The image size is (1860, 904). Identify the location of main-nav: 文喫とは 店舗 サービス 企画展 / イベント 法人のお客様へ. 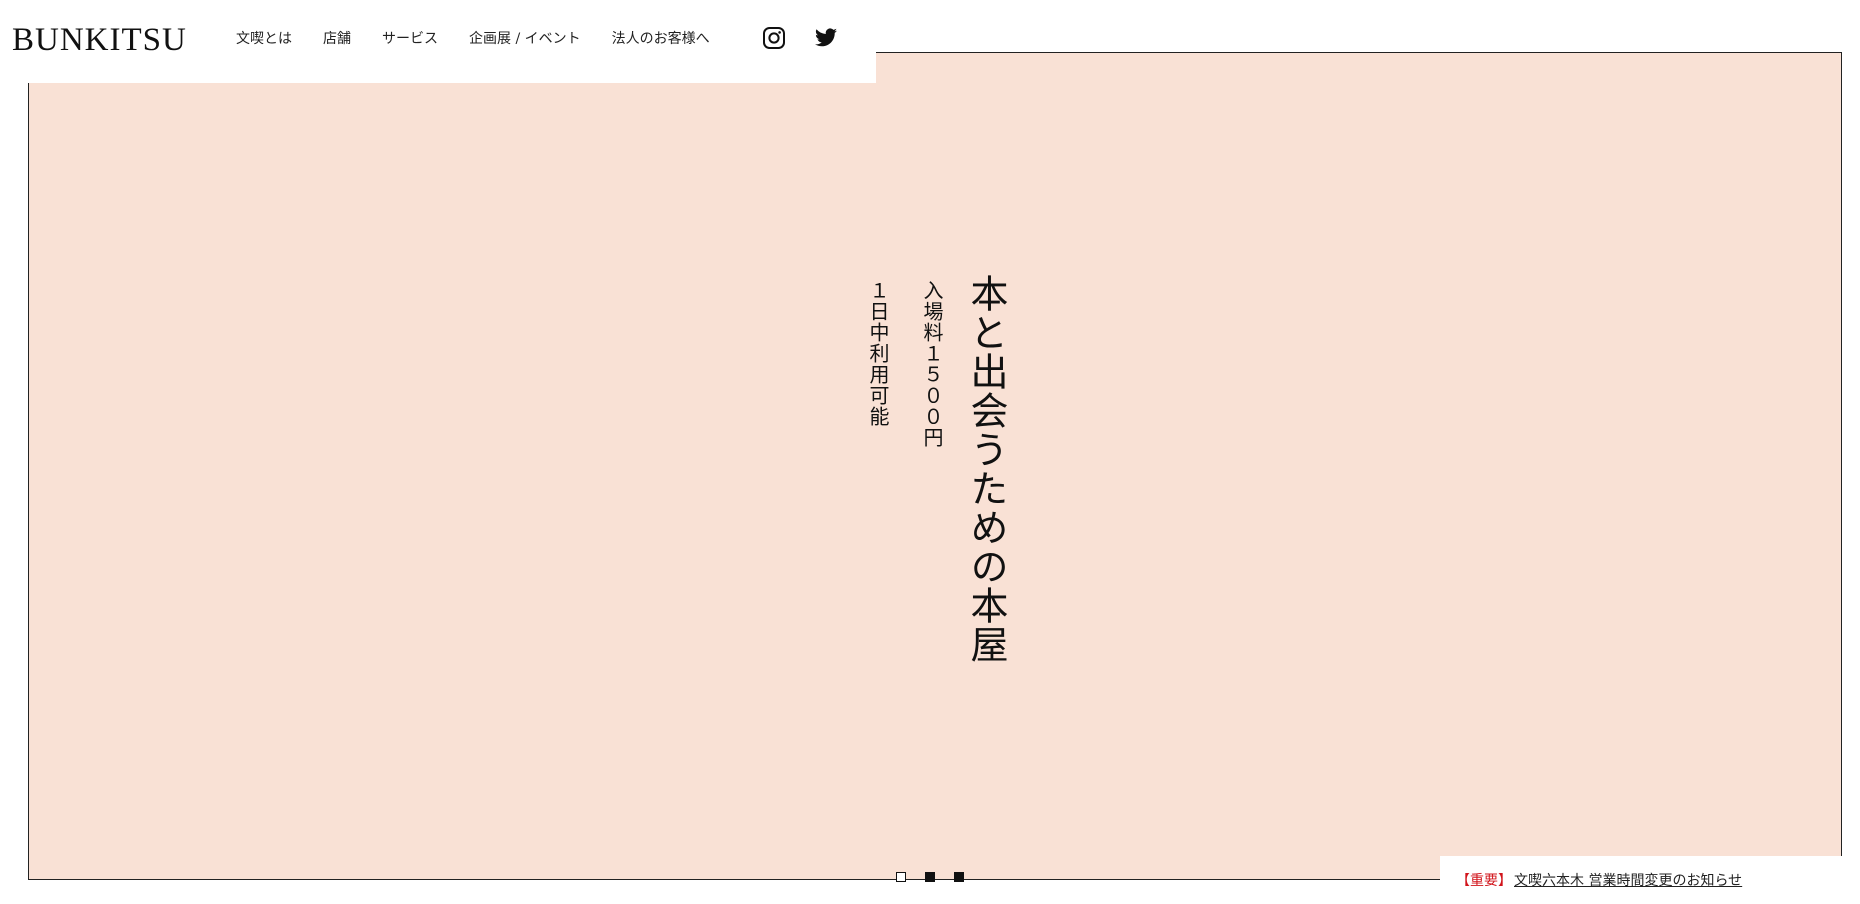
(488, 39).